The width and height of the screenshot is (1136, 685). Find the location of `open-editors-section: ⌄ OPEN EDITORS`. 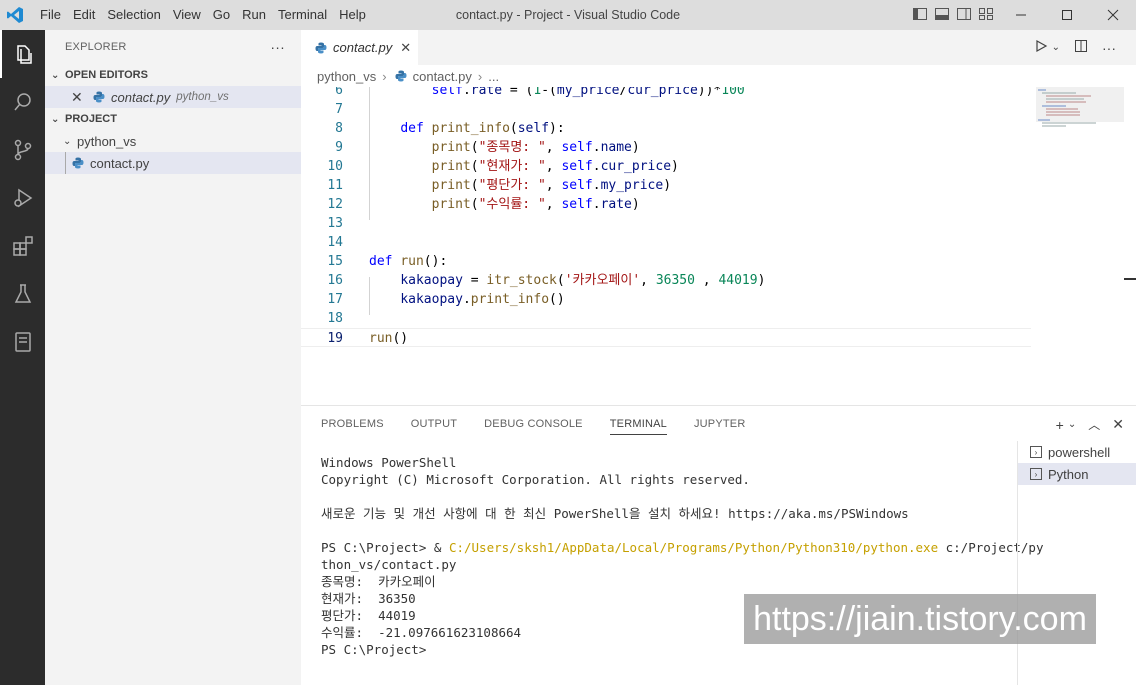

open-editors-section: ⌄ OPEN EDITORS is located at coordinates (173, 75).